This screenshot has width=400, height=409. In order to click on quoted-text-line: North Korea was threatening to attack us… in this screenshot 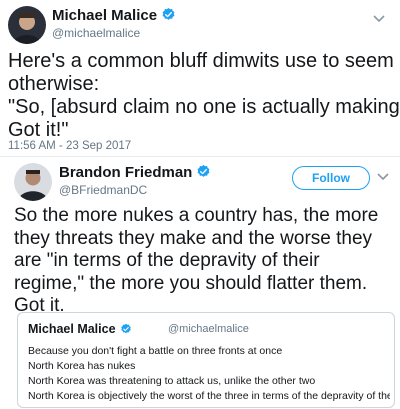, I will do `click(172, 381)`.